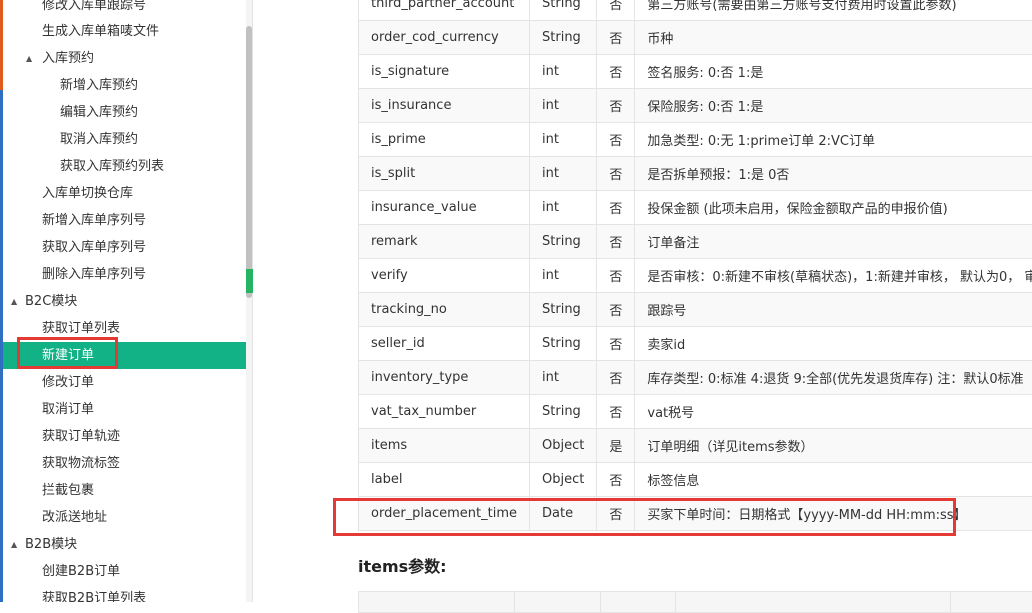 The image size is (1032, 613). I want to click on sidebar-item-label: 生成入库单箱唛文件, so click(100, 31).